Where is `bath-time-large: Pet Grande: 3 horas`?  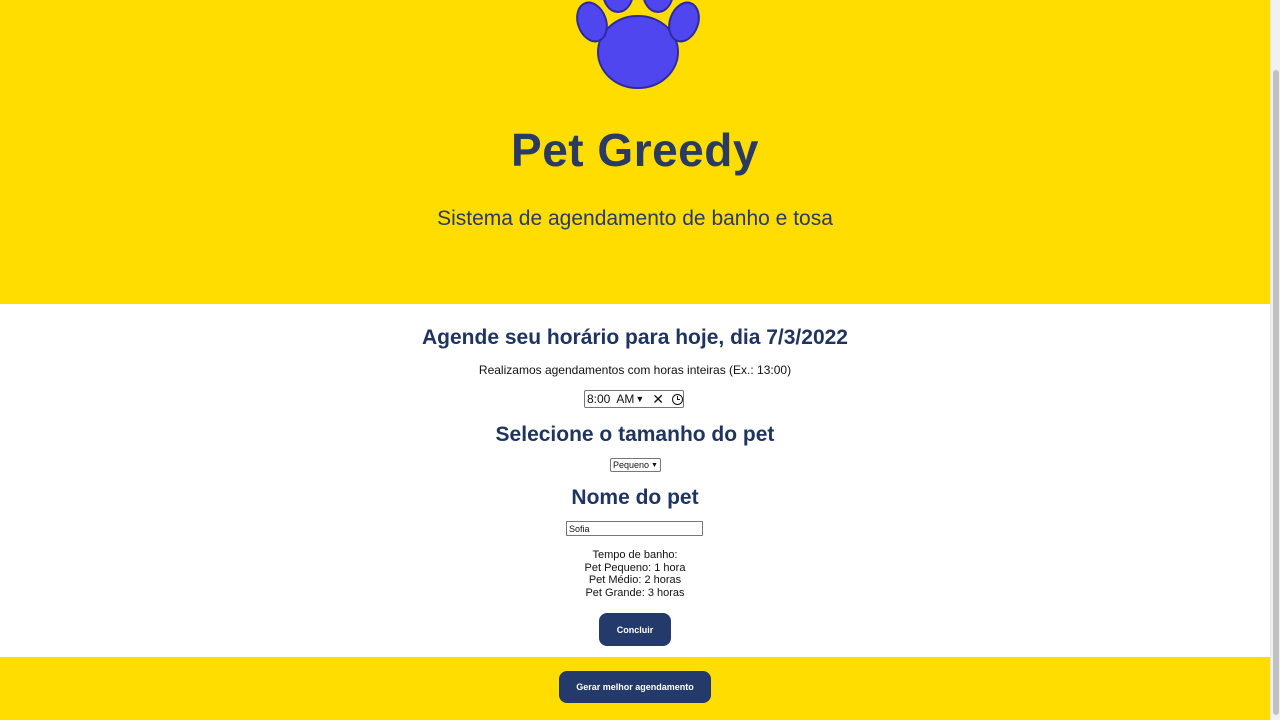 bath-time-large: Pet Grande: 3 horas is located at coordinates (635, 592).